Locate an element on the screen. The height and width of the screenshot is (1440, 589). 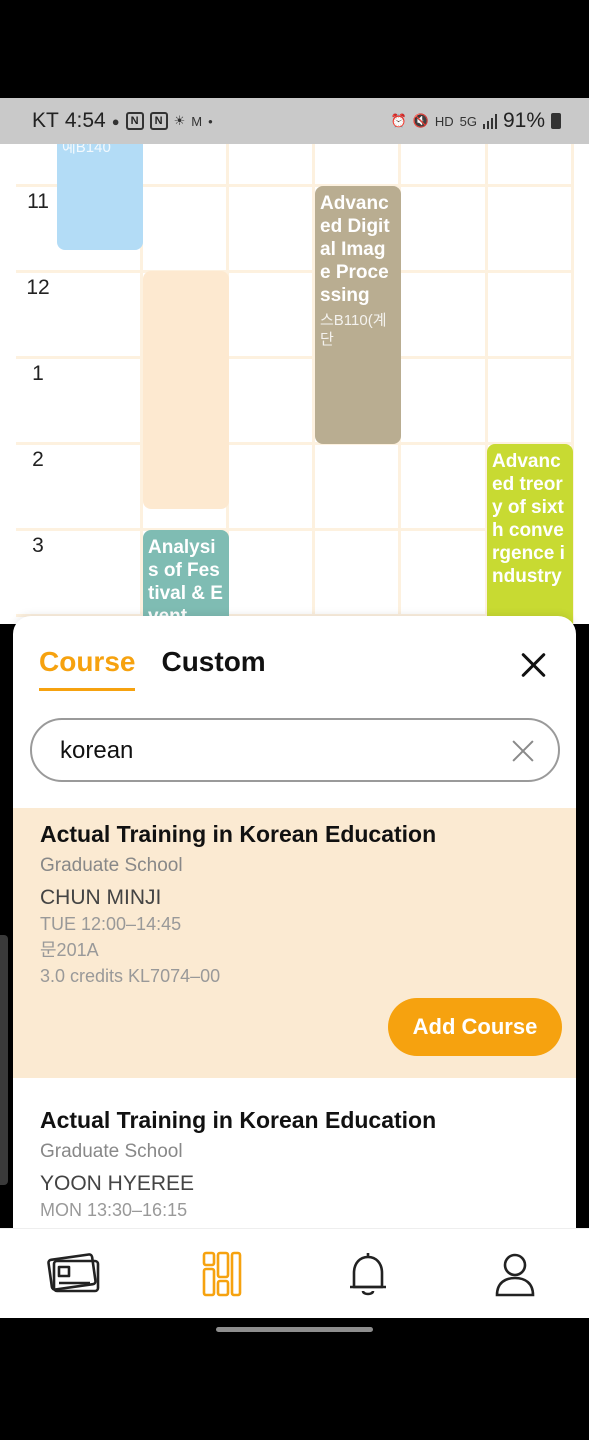
hd-icon: HD is located at coordinates (444, 121).